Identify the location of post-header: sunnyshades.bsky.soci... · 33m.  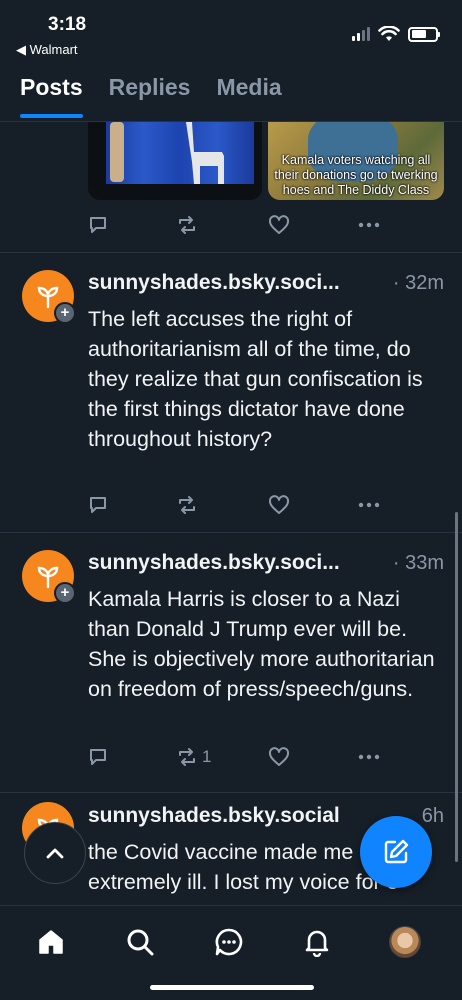
(266, 566).